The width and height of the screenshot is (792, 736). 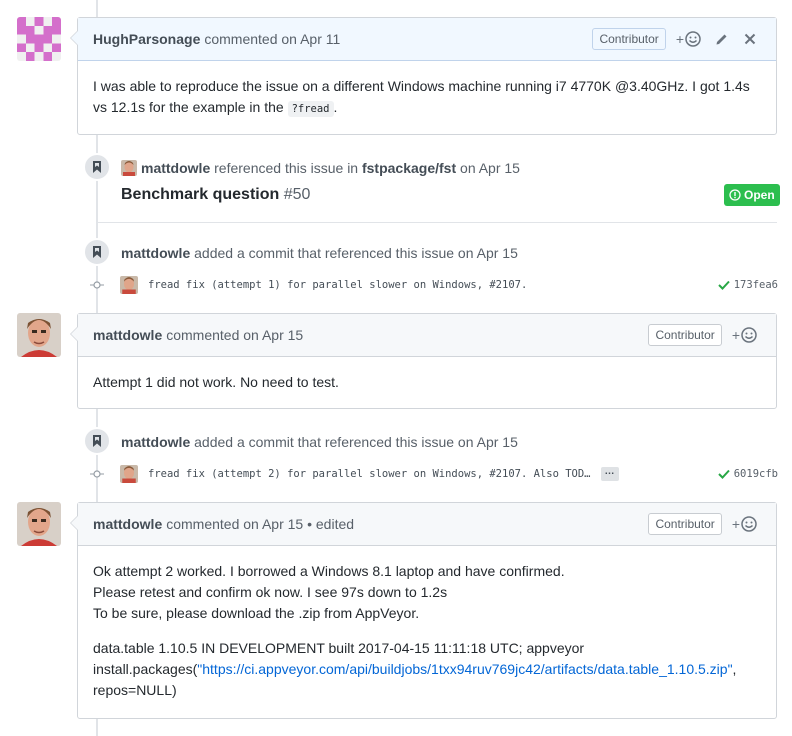 I want to click on delete-button, so click(x=750, y=39).